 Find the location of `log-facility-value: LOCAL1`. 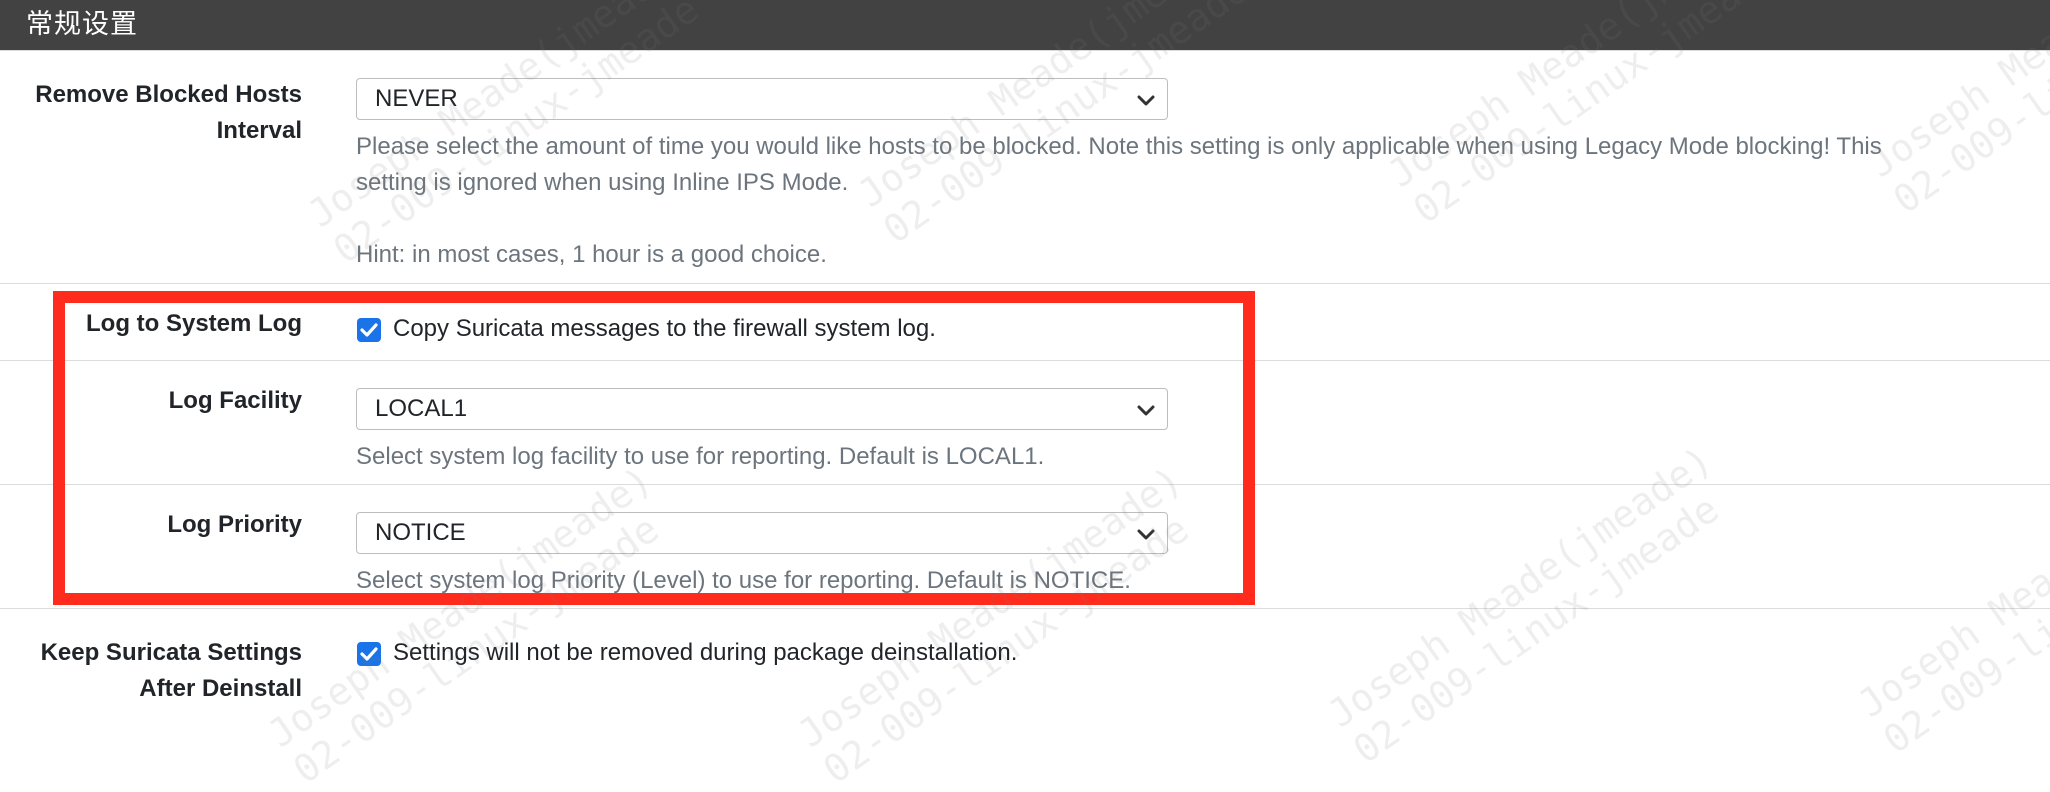

log-facility-value: LOCAL1 is located at coordinates (421, 408).